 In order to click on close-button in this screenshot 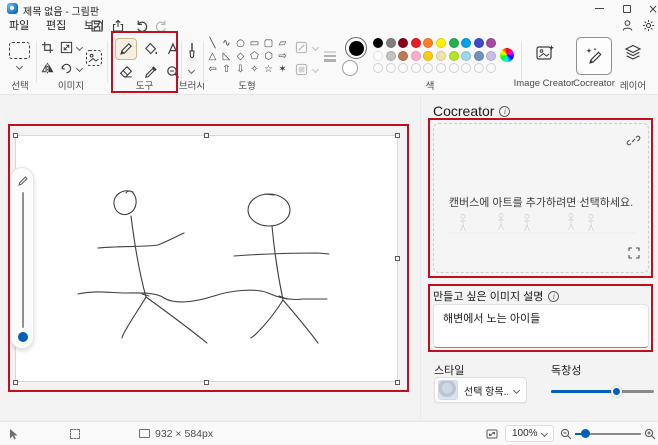, I will do `click(649, 8)`.